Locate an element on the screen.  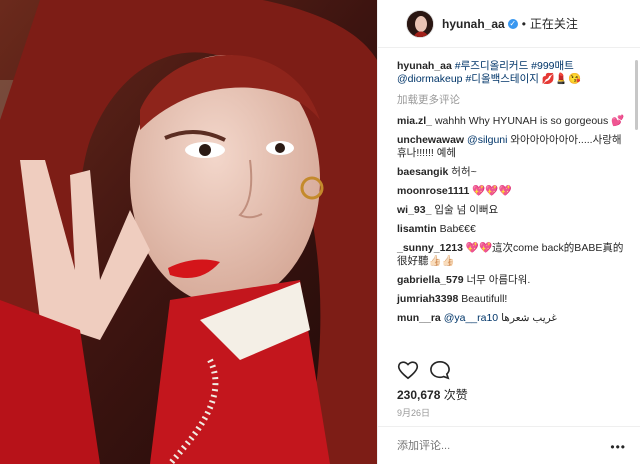
caption-hashtags: #루즈디올리커드 #999매트 is located at coordinates (514, 66).